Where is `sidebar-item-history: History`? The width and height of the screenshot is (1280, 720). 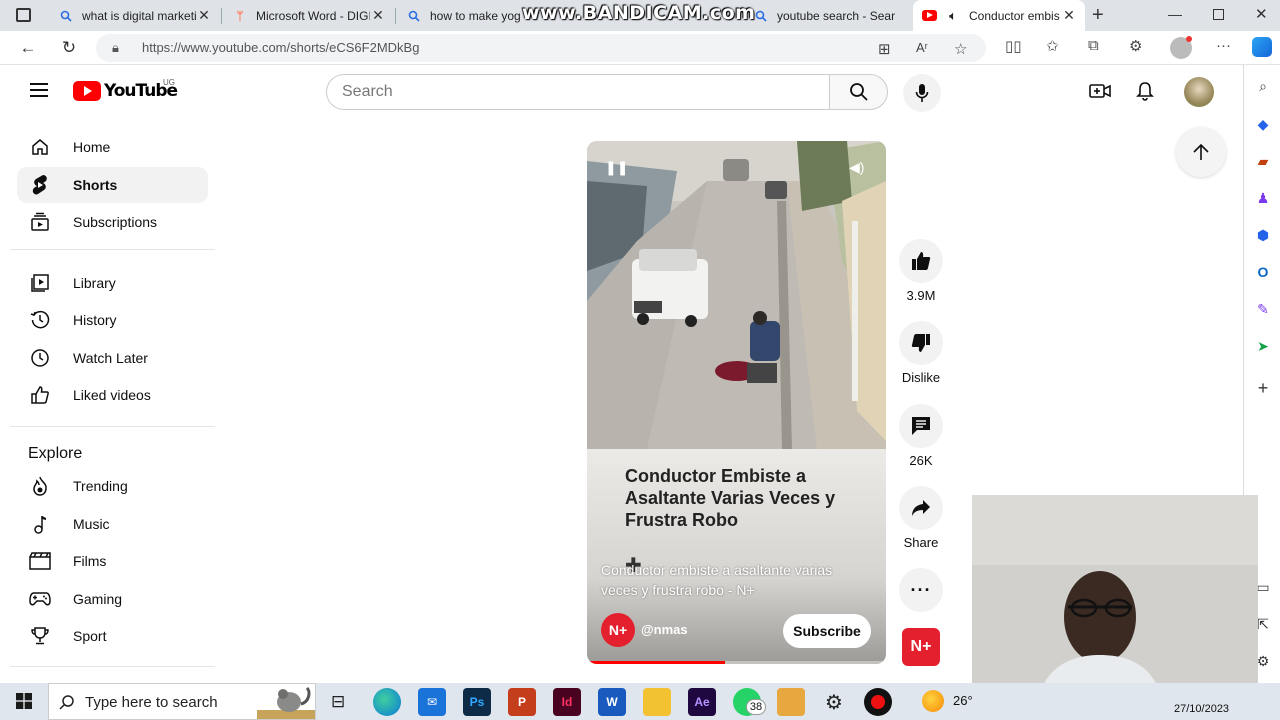 sidebar-item-history: History is located at coordinates (112, 320).